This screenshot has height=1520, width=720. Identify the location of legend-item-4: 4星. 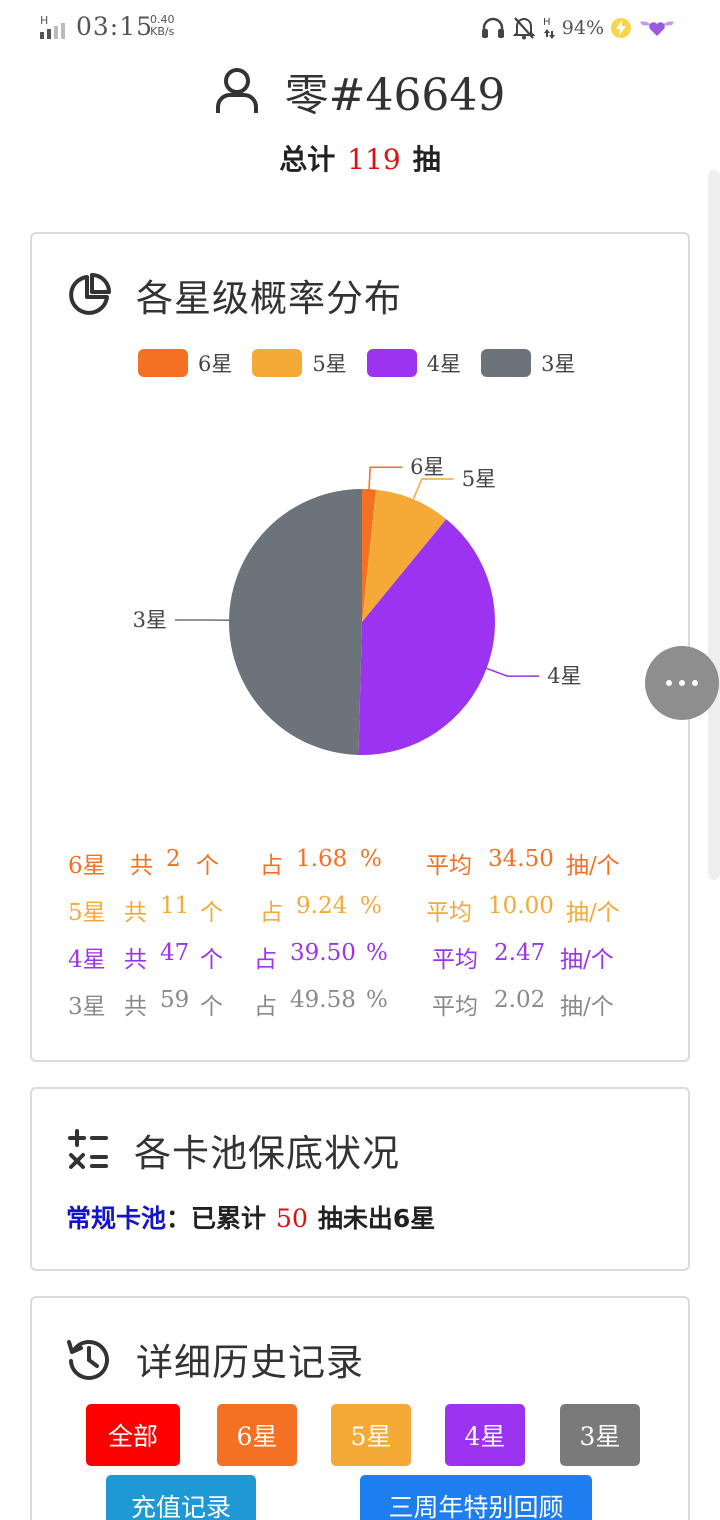
(413, 363).